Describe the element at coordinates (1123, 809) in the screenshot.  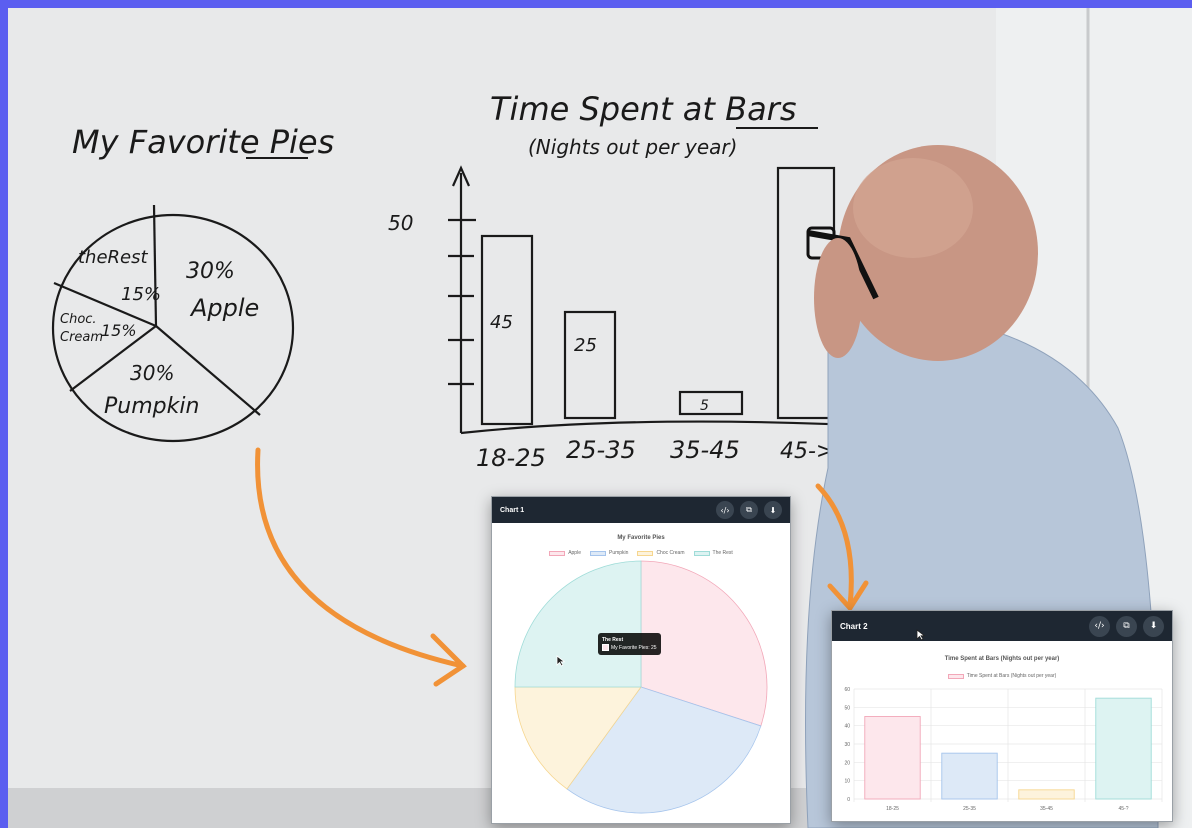
I see `x-tick-label: 45-?` at that location.